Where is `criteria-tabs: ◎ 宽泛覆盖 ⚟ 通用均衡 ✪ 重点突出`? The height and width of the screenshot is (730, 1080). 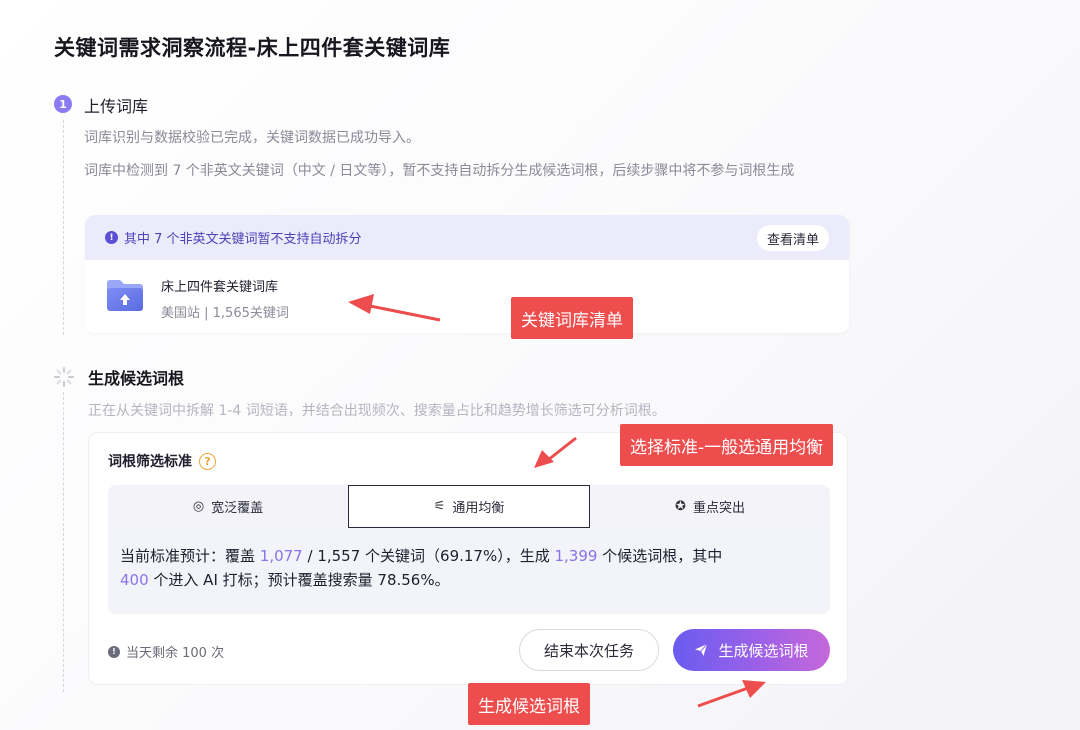 criteria-tabs: ◎ 宽泛覆盖 ⚟ 通用均衡 ✪ 重点突出 is located at coordinates (469, 506).